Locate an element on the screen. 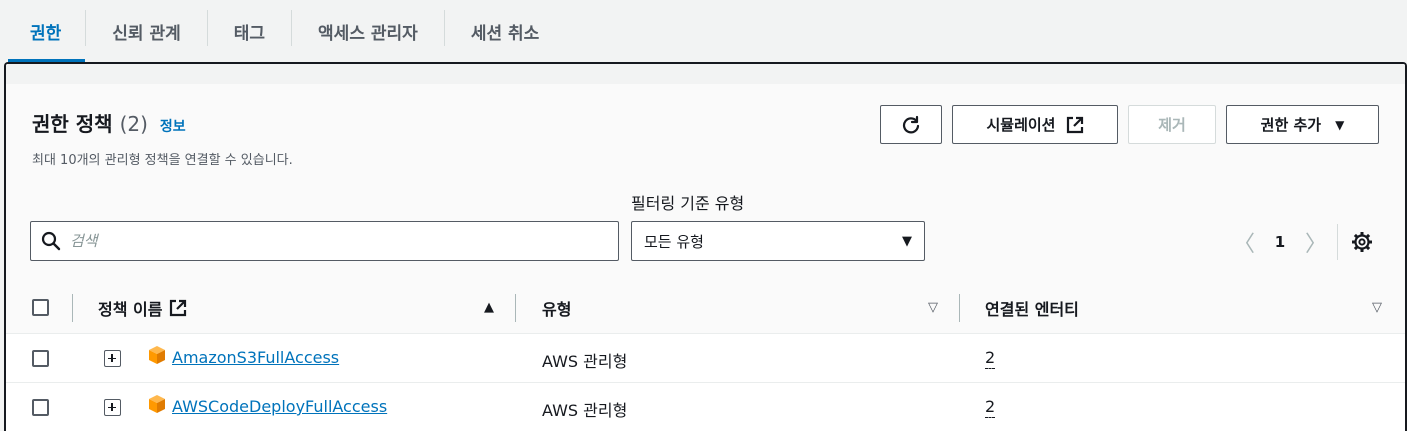 This screenshot has height=431, width=1407. page-number: 1 is located at coordinates (1280, 242).